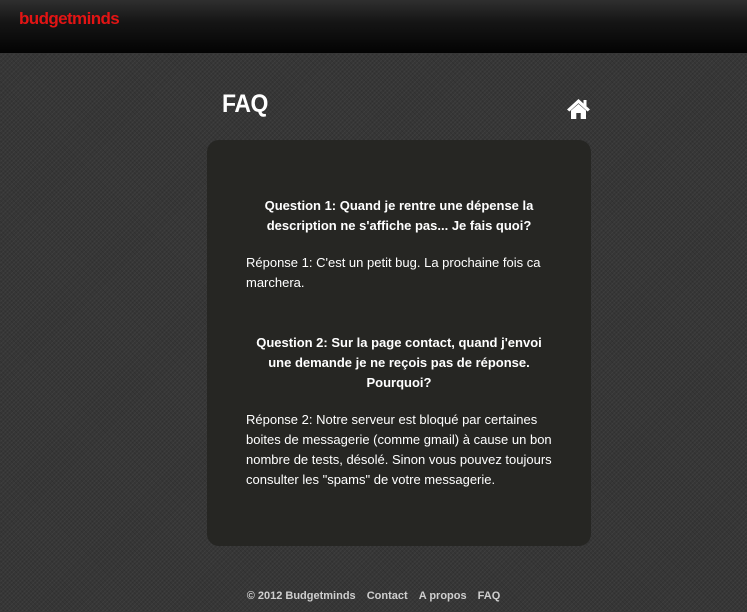 The image size is (747, 612). What do you see at coordinates (489, 596) in the screenshot?
I see `footer-link-faq: FAQ` at bounding box center [489, 596].